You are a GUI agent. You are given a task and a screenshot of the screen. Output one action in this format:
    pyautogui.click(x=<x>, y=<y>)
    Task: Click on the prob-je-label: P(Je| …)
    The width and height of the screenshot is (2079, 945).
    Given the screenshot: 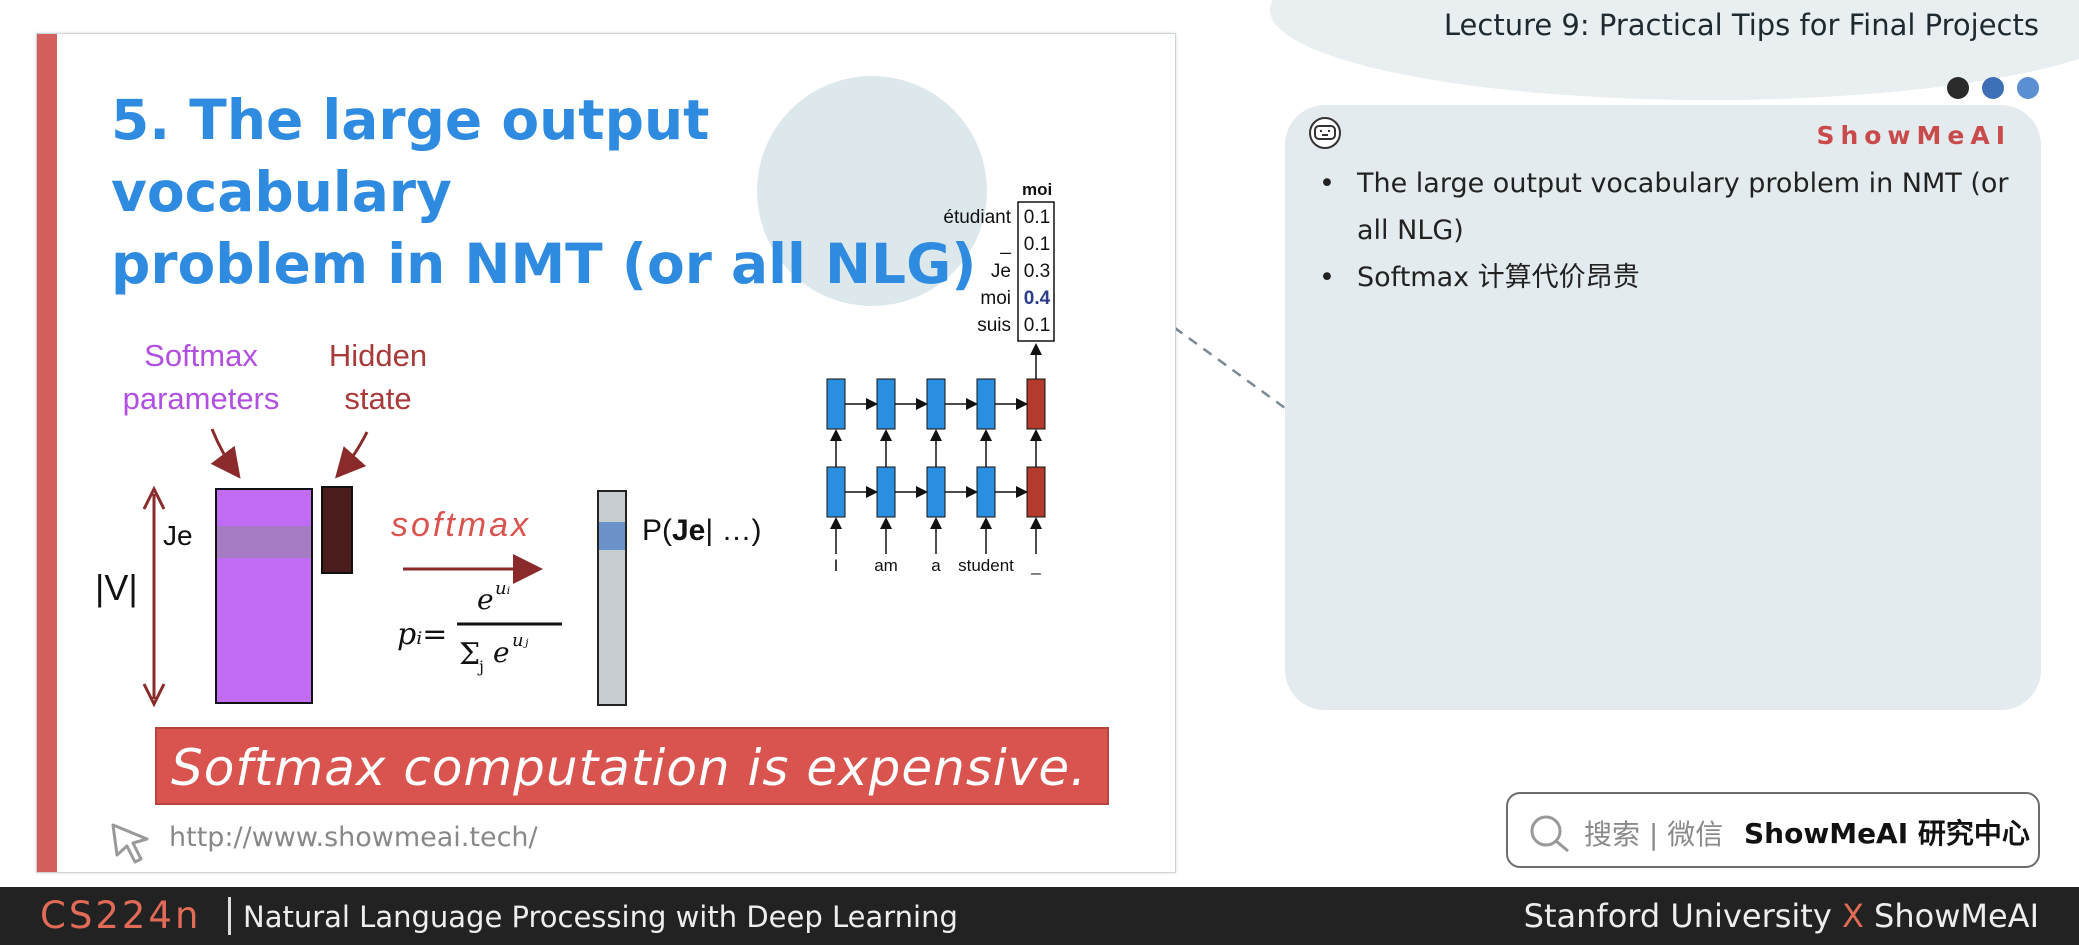 What is the action you would take?
    pyautogui.click(x=702, y=531)
    